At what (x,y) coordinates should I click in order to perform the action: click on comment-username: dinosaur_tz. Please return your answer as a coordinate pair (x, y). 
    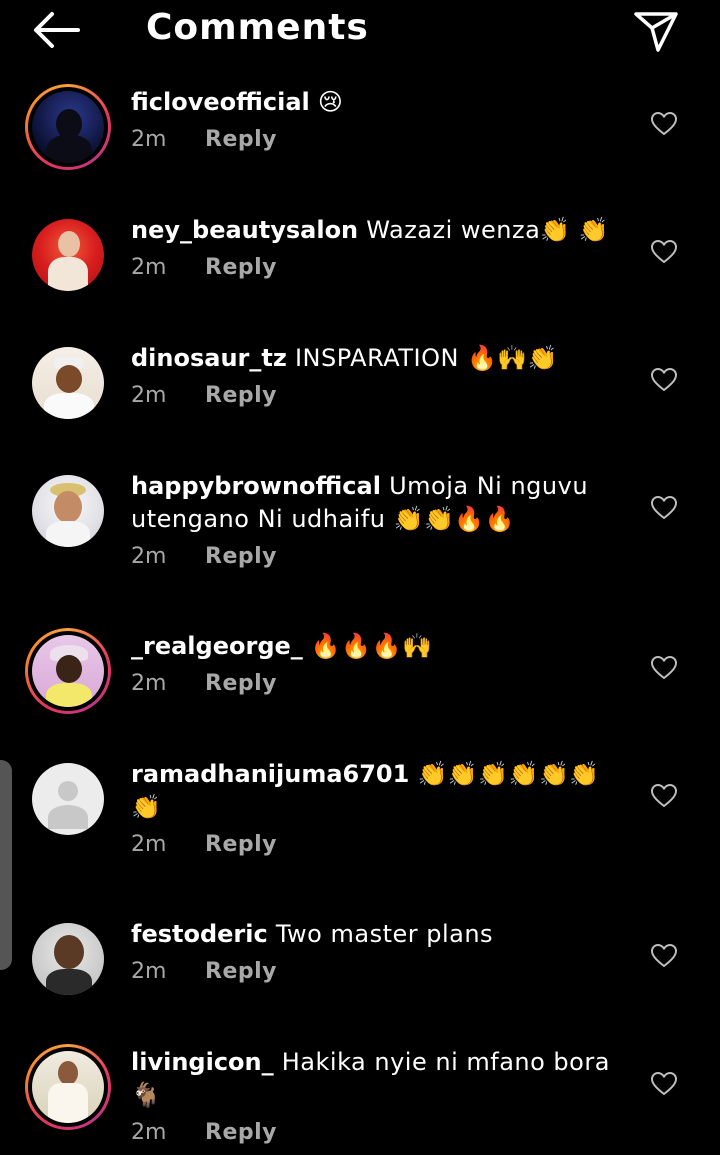
    Looking at the image, I should click on (209, 358).